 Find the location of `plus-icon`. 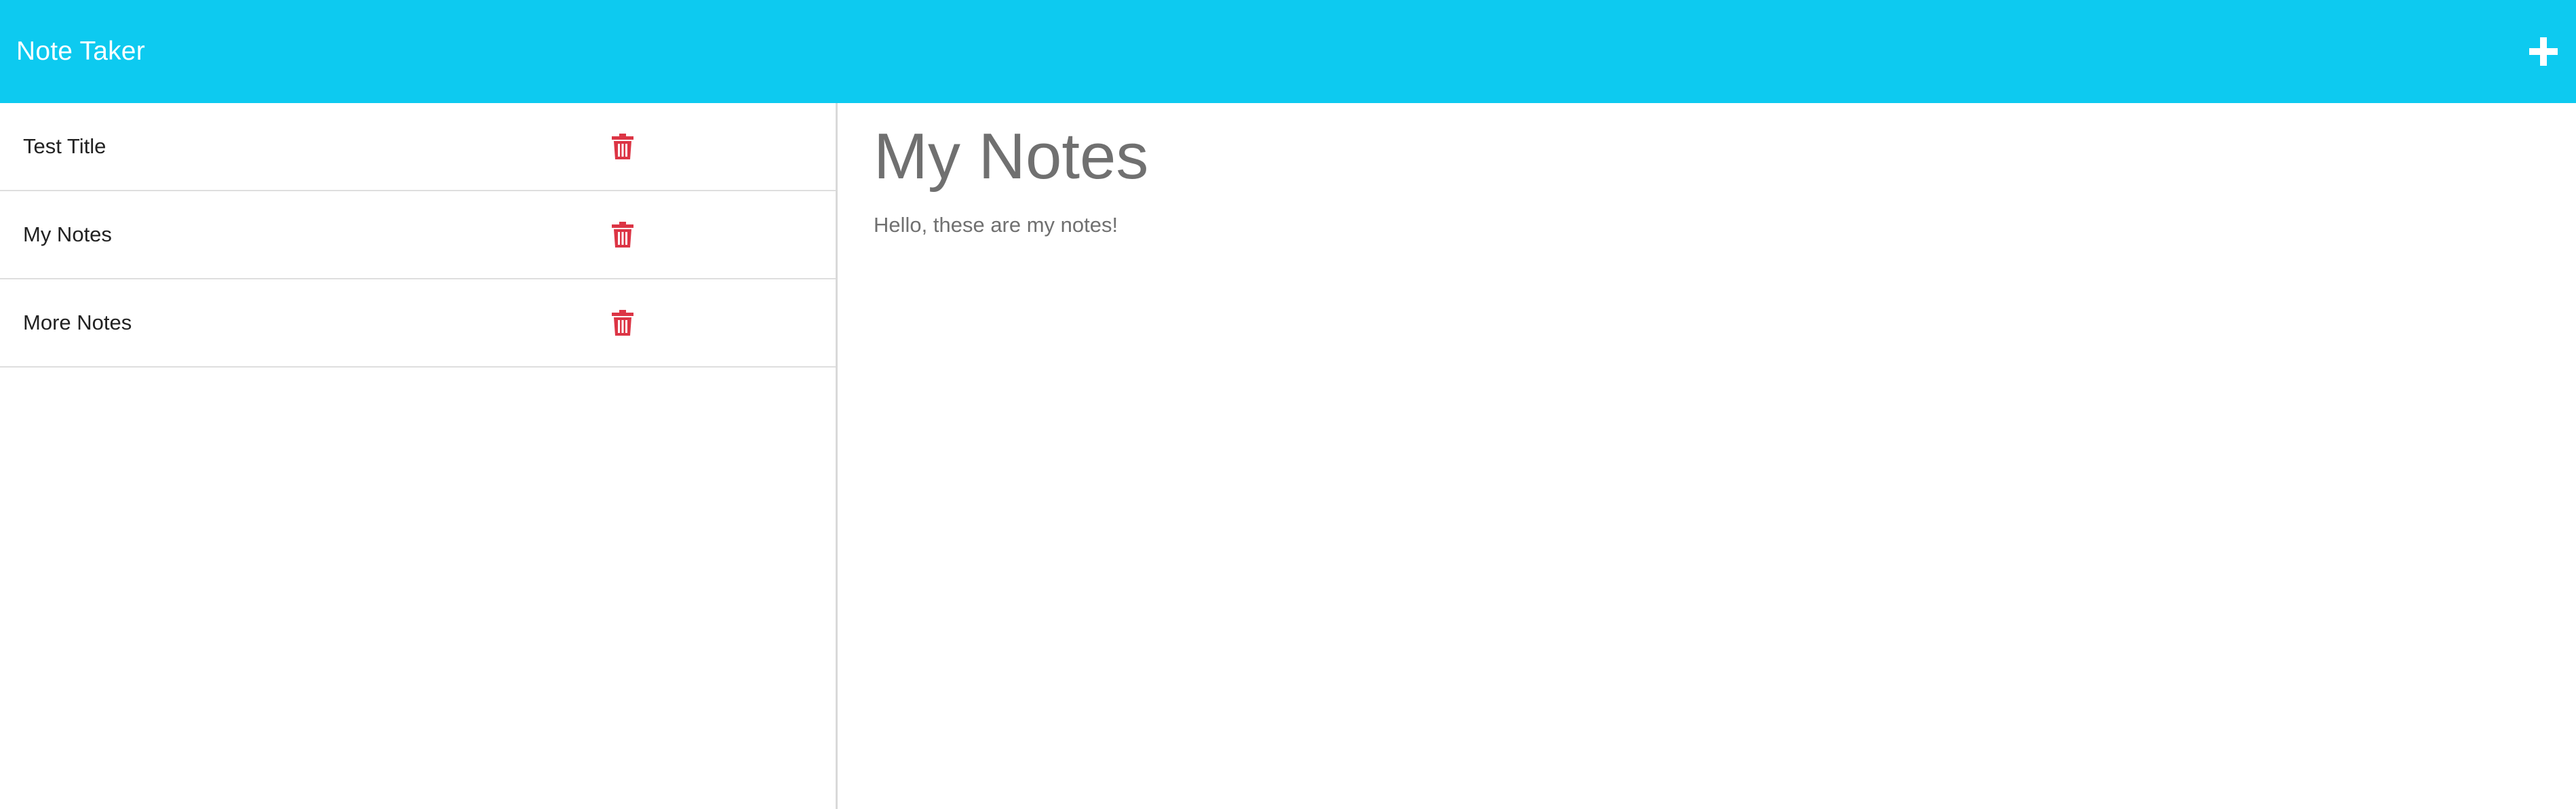

plus-icon is located at coordinates (2543, 51).